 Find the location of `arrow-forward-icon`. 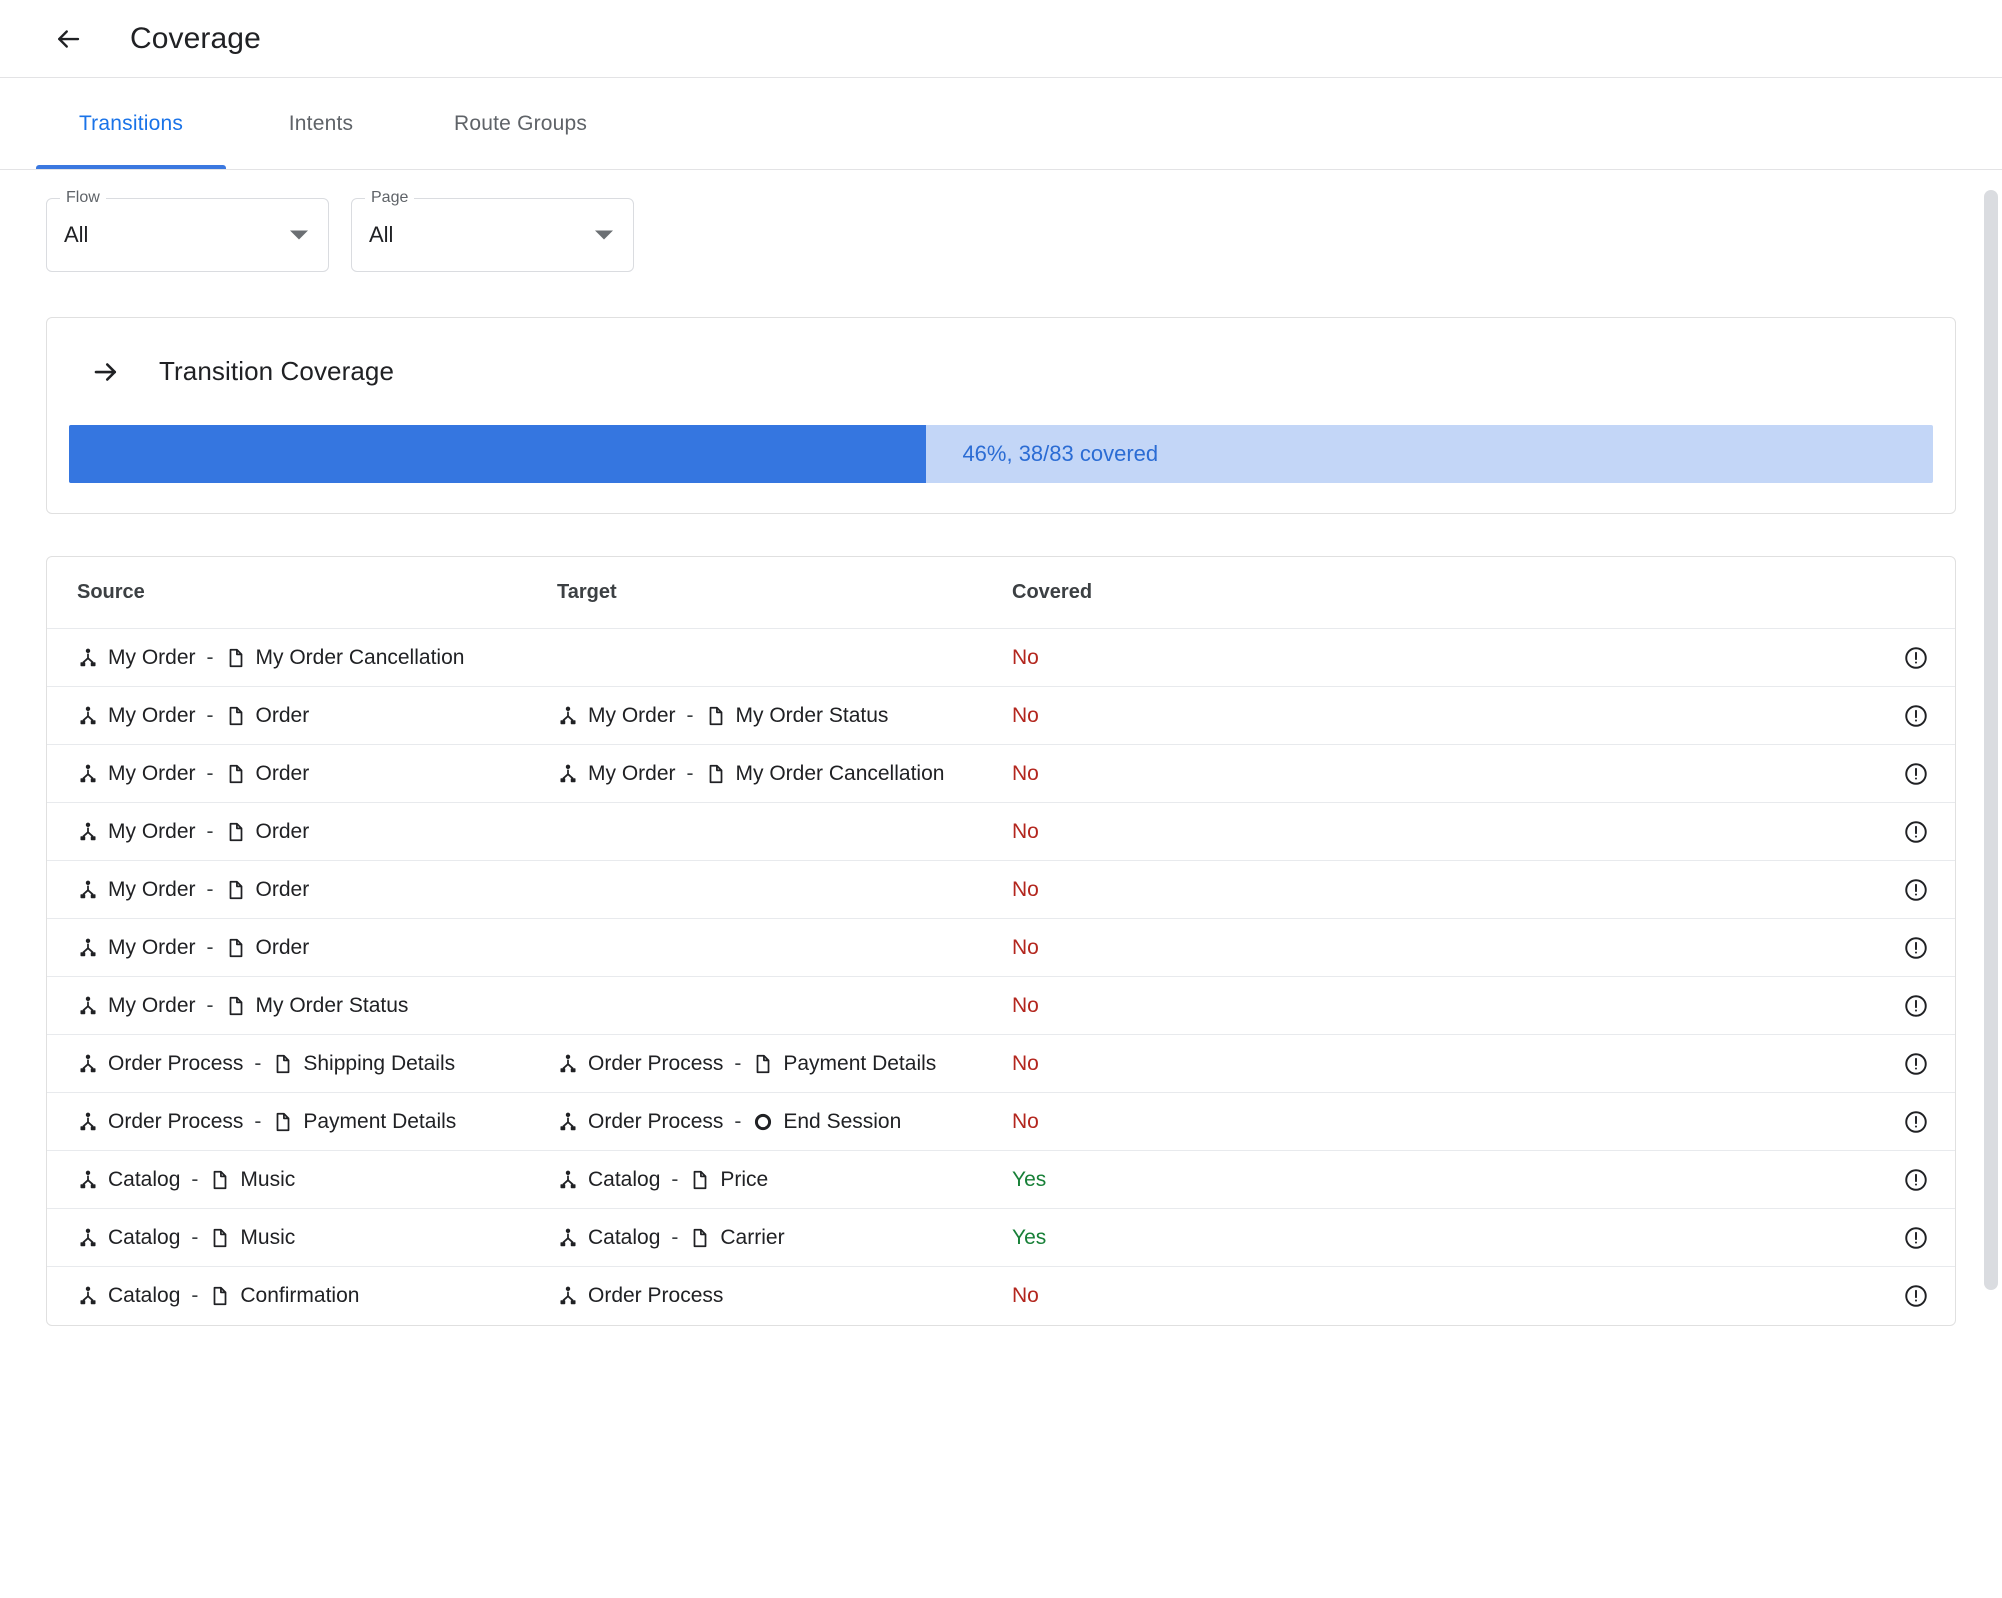

arrow-forward-icon is located at coordinates (106, 372).